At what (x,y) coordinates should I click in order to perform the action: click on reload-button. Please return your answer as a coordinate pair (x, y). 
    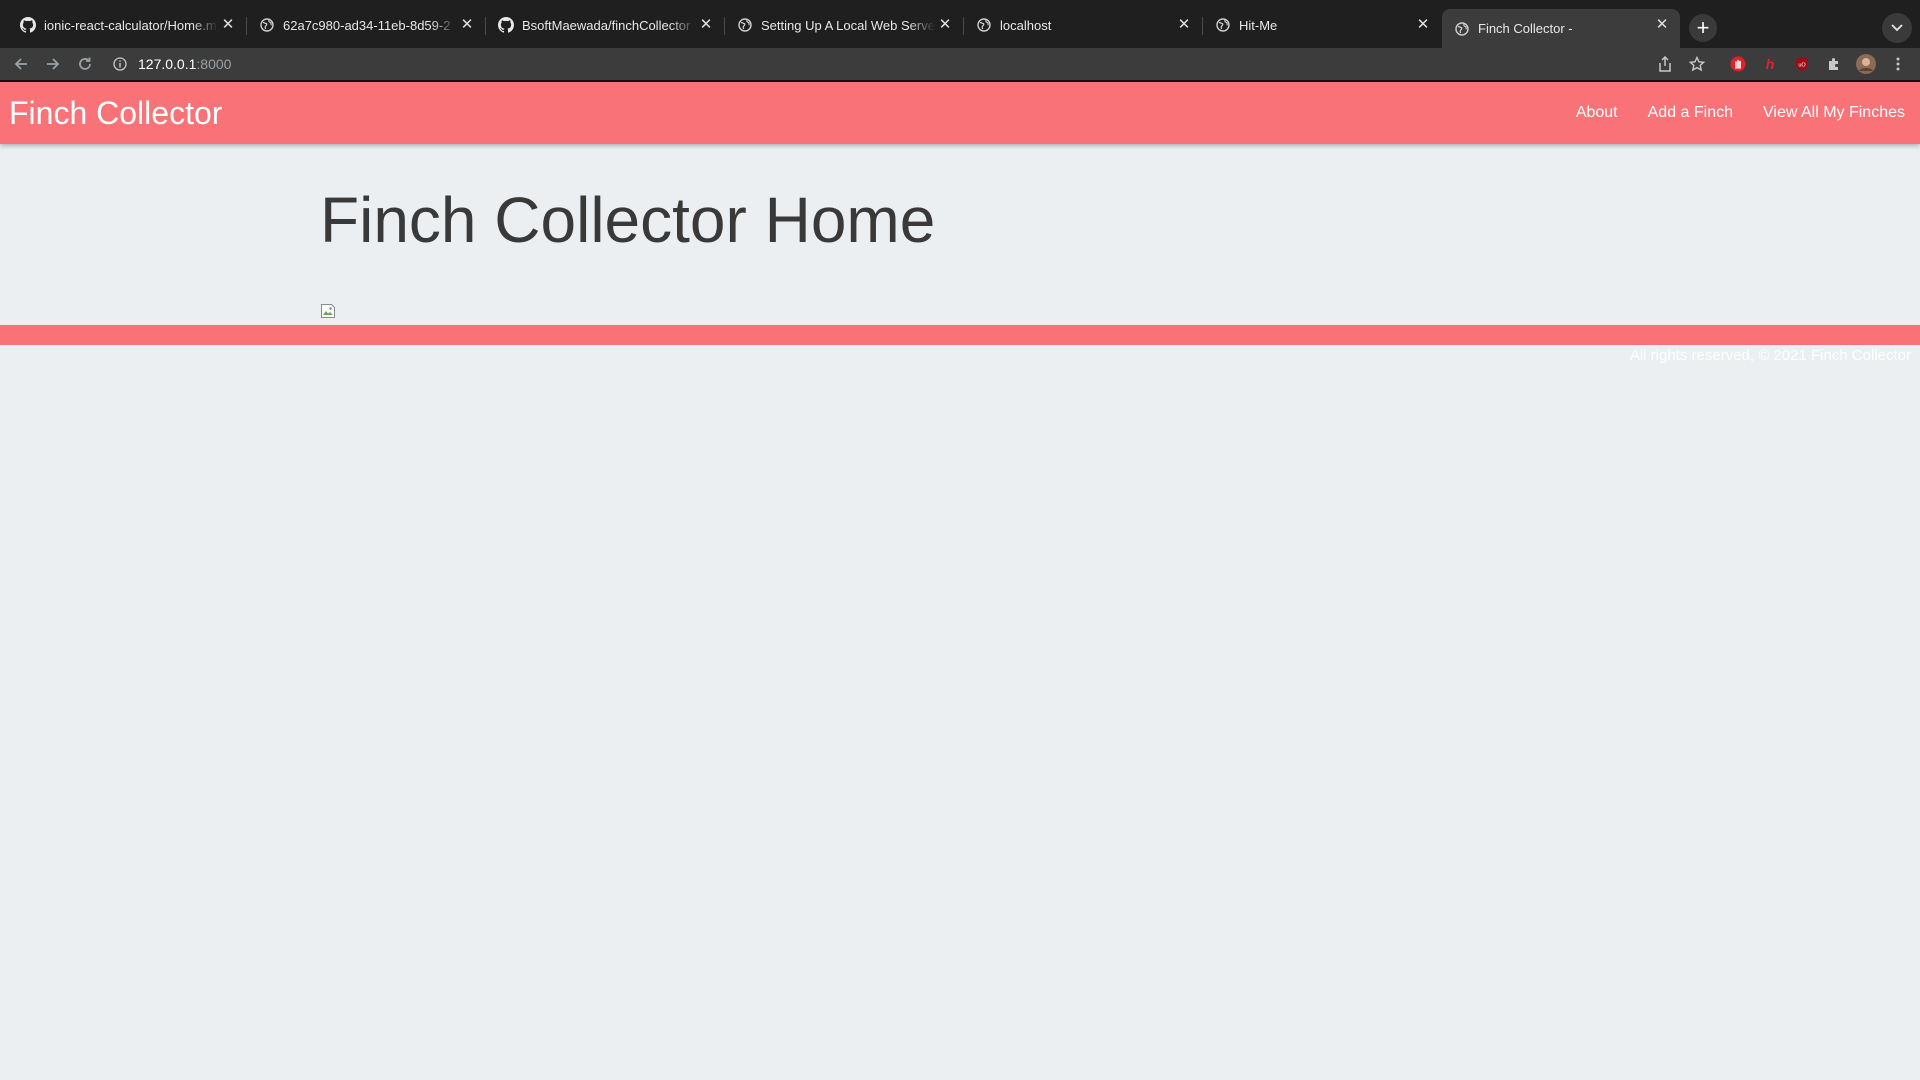
    Looking at the image, I should click on (85, 64).